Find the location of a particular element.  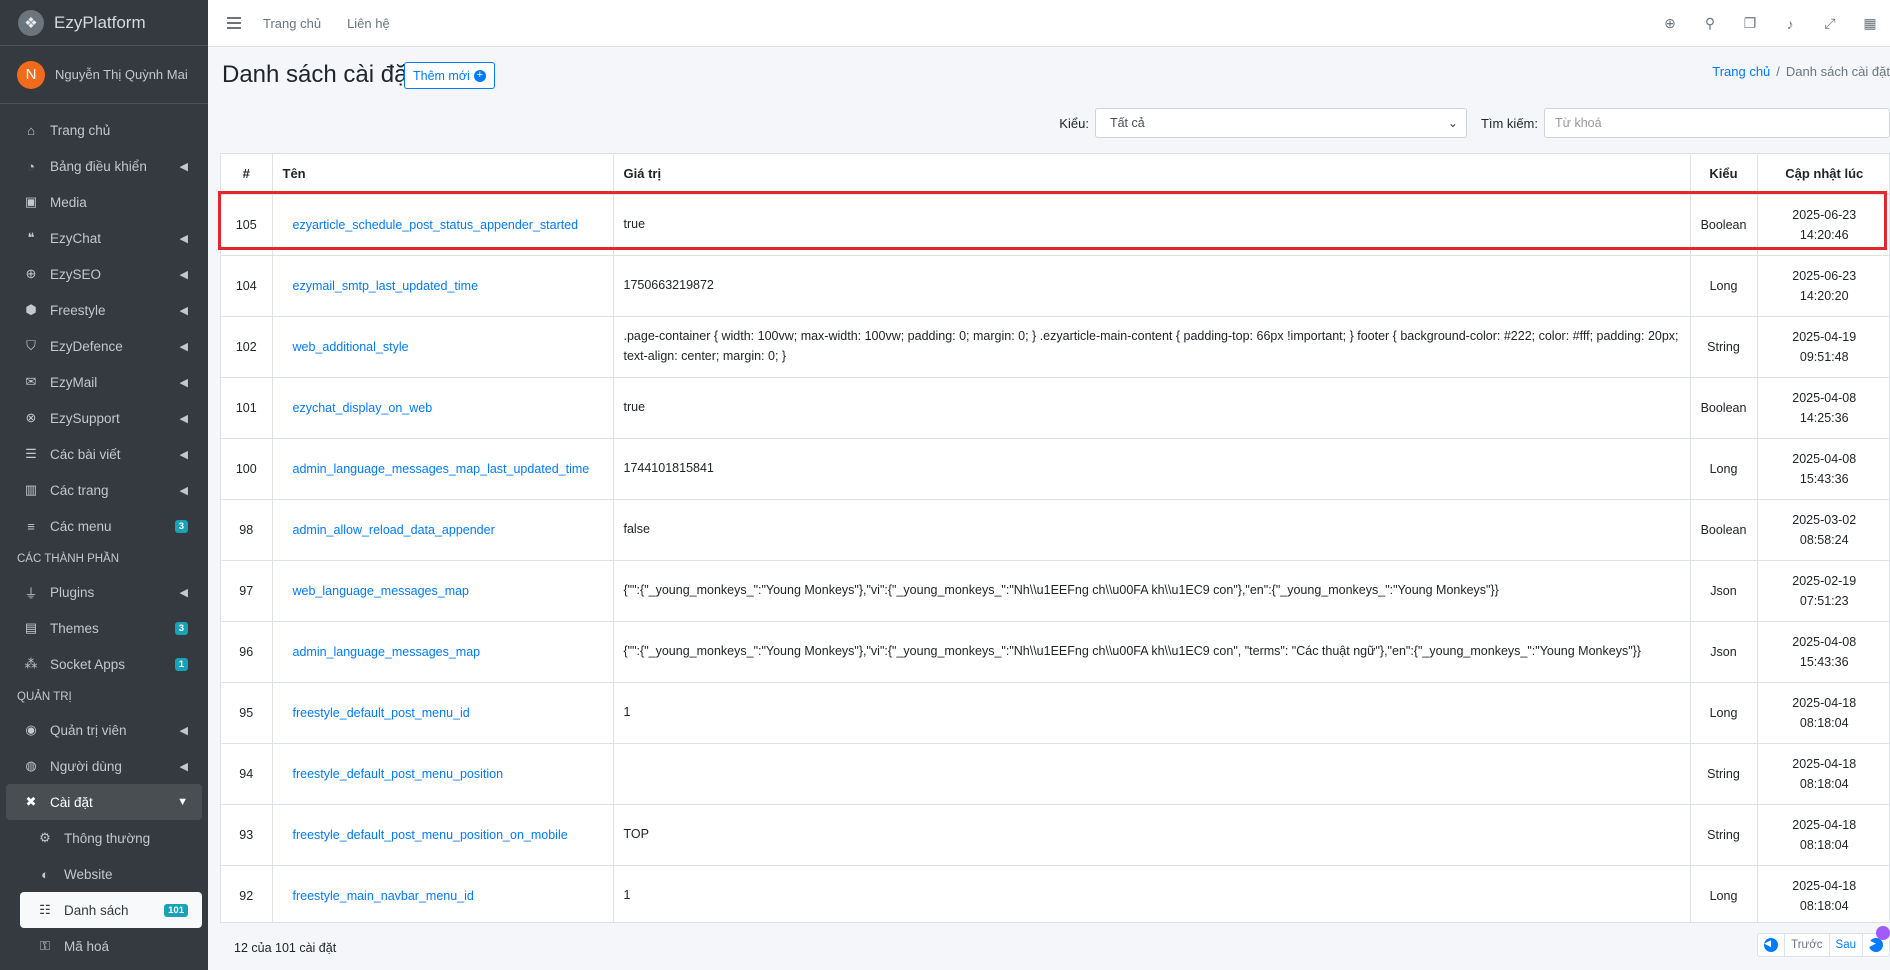

cell-updated-date: 2025-04-19 is located at coordinates (1824, 336).